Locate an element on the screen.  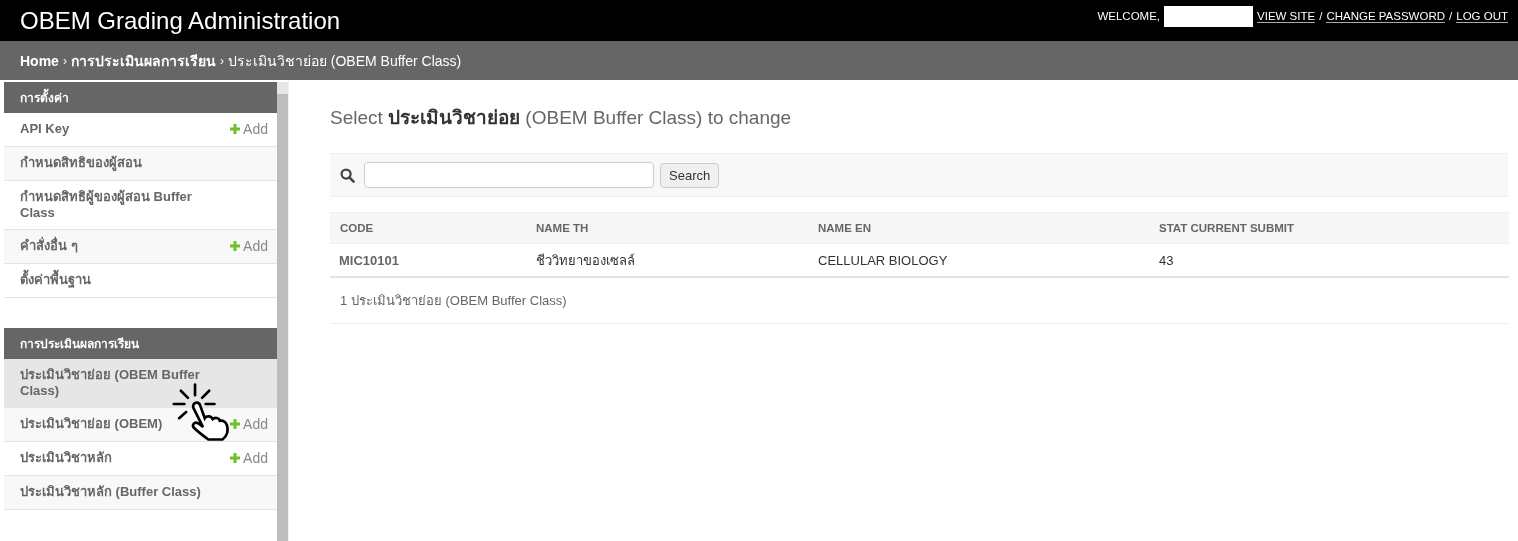
sidebar-item-label: ประเมินวิชาหลัก (Buffer Class) is located at coordinates (110, 492).